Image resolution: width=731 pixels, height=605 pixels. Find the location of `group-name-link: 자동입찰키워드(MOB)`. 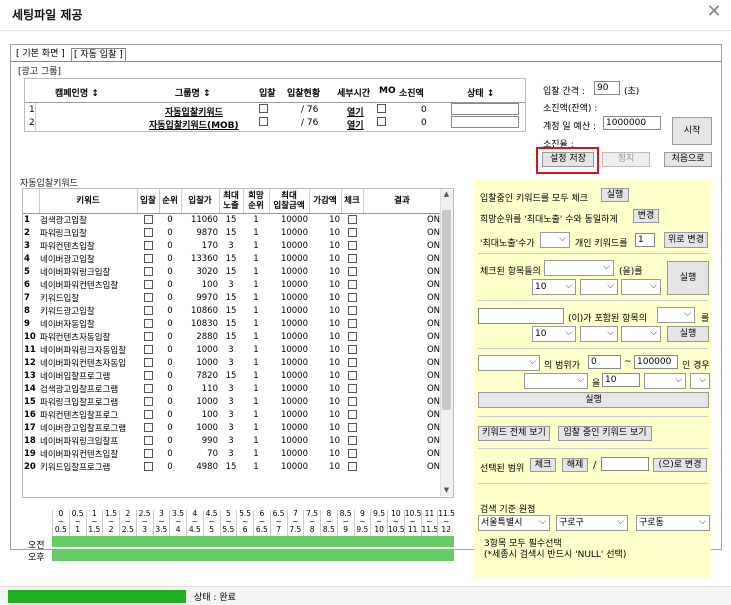

group-name-link: 자동입찰키워드(MOB) is located at coordinates (194, 124).